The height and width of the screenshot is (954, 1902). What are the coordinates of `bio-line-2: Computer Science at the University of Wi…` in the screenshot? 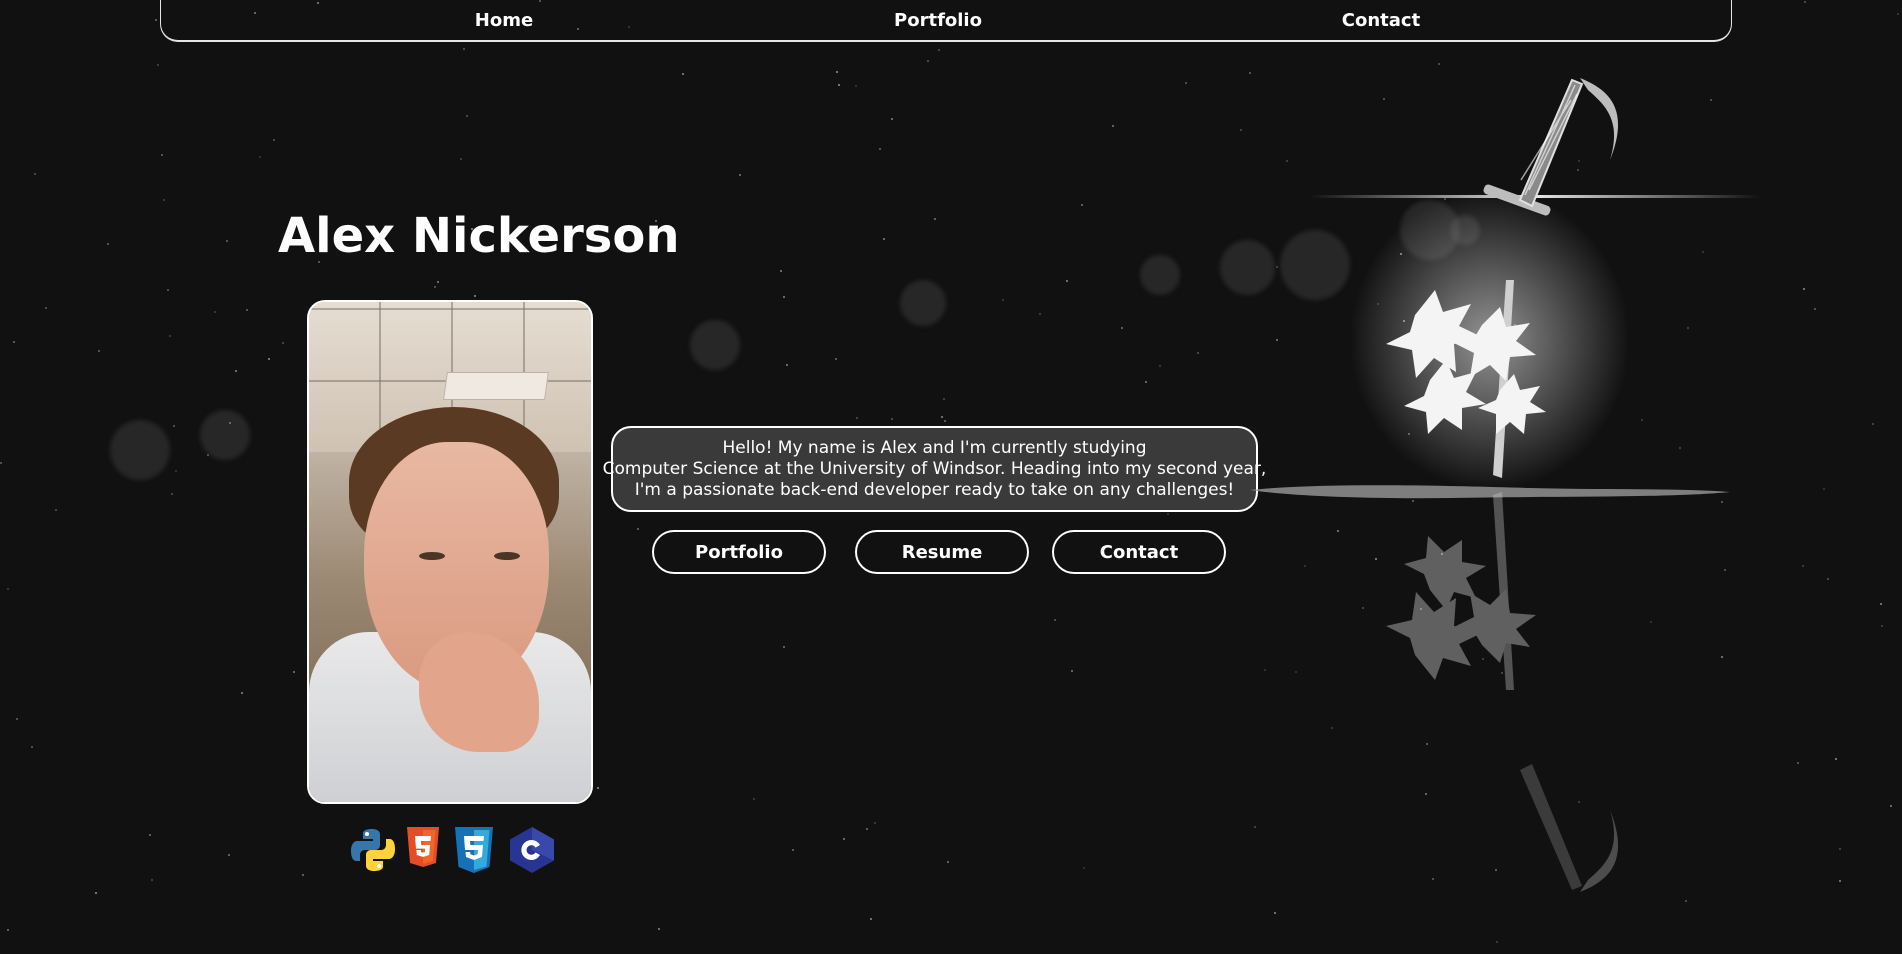 It's located at (934, 468).